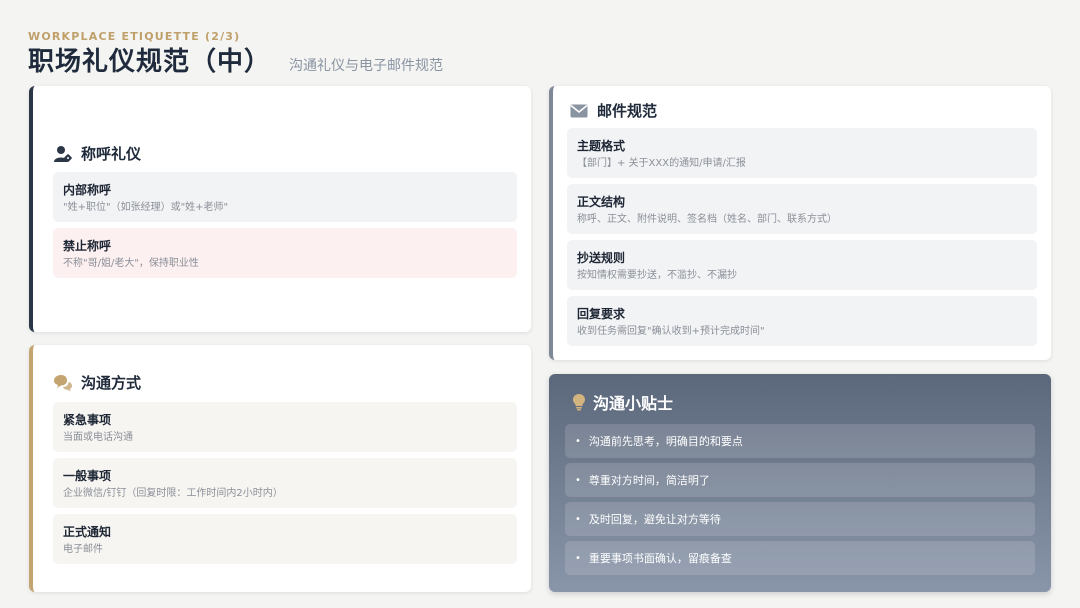 This screenshot has width=1080, height=608. What do you see at coordinates (285, 427) in the screenshot?
I see `list-item-urgent: 紧急事项 当面或电话沟通` at bounding box center [285, 427].